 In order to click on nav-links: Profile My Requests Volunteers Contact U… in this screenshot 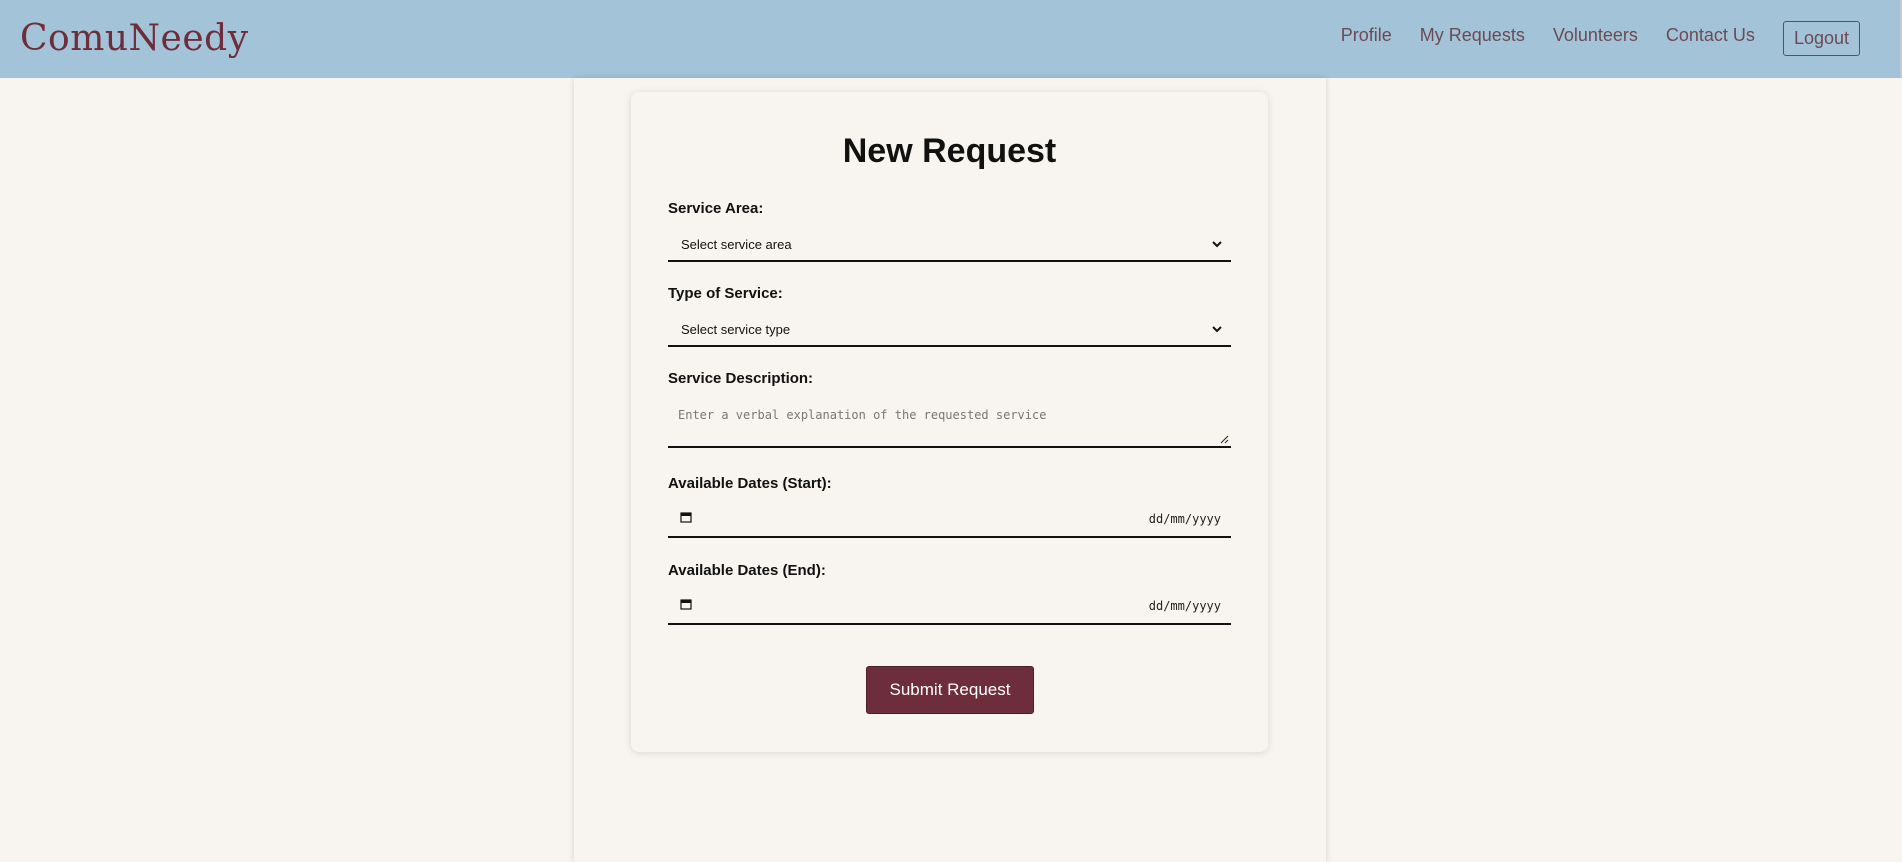, I will do `click(1600, 38)`.